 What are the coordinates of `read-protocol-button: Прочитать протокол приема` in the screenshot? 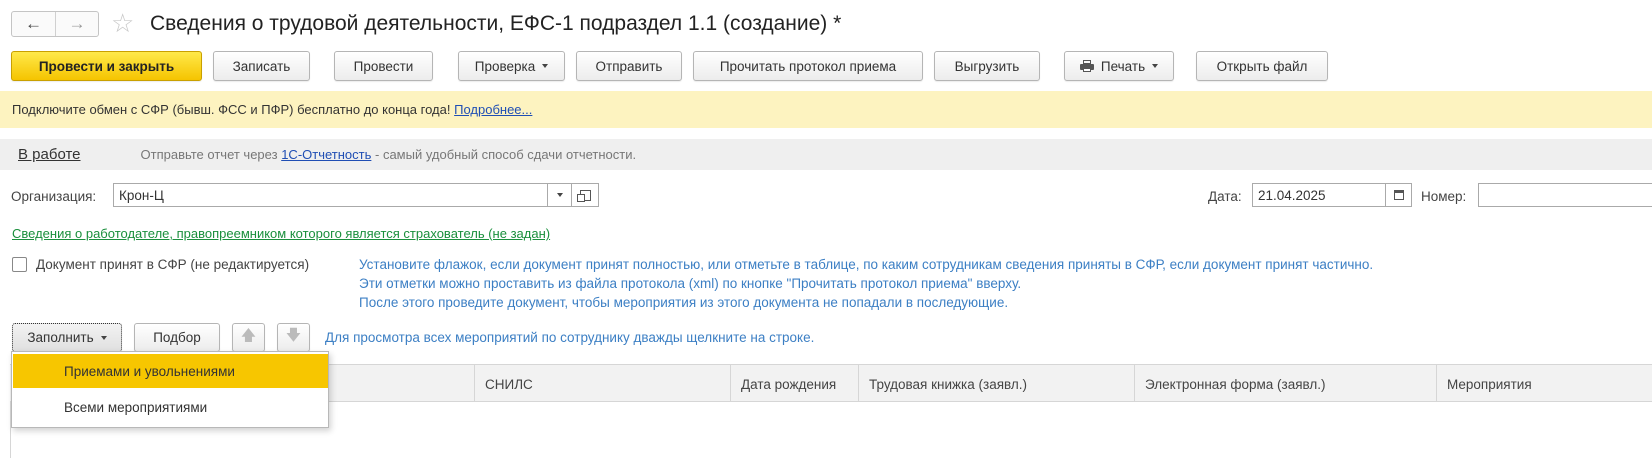 It's located at (808, 66).